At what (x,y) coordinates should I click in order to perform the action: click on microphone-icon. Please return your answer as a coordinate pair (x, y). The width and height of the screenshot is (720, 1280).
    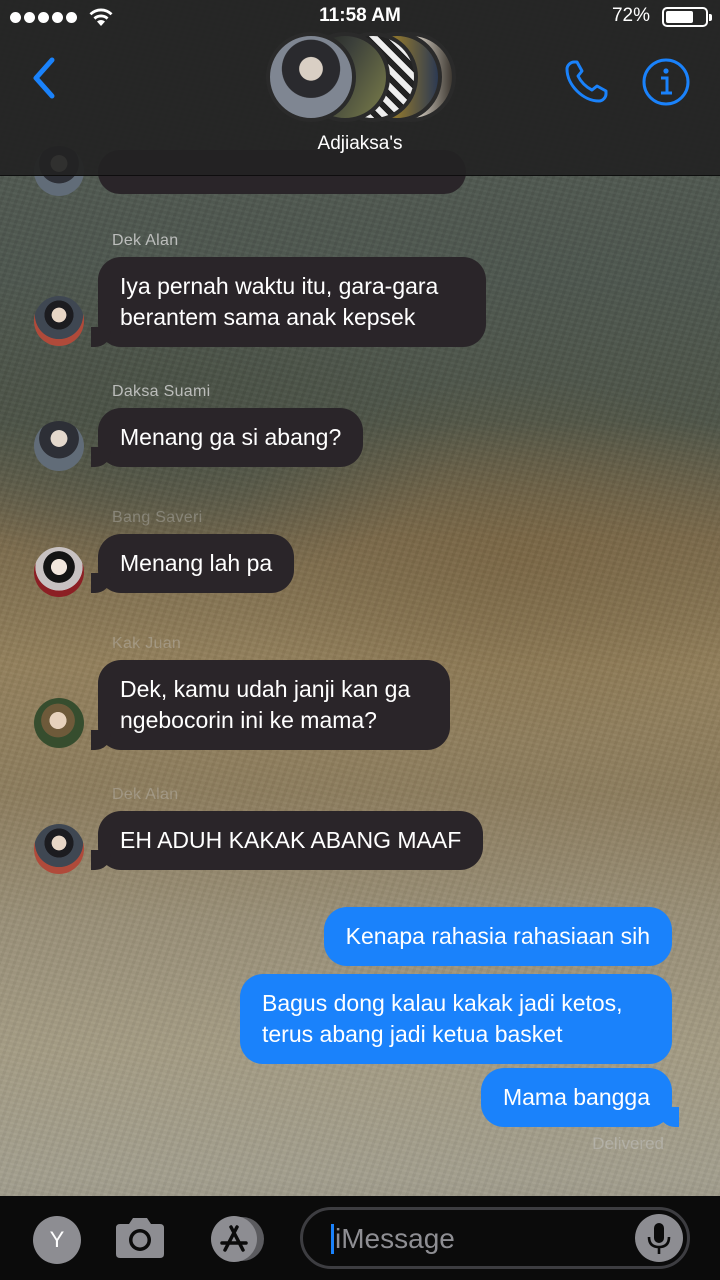
    Looking at the image, I should click on (659, 1238).